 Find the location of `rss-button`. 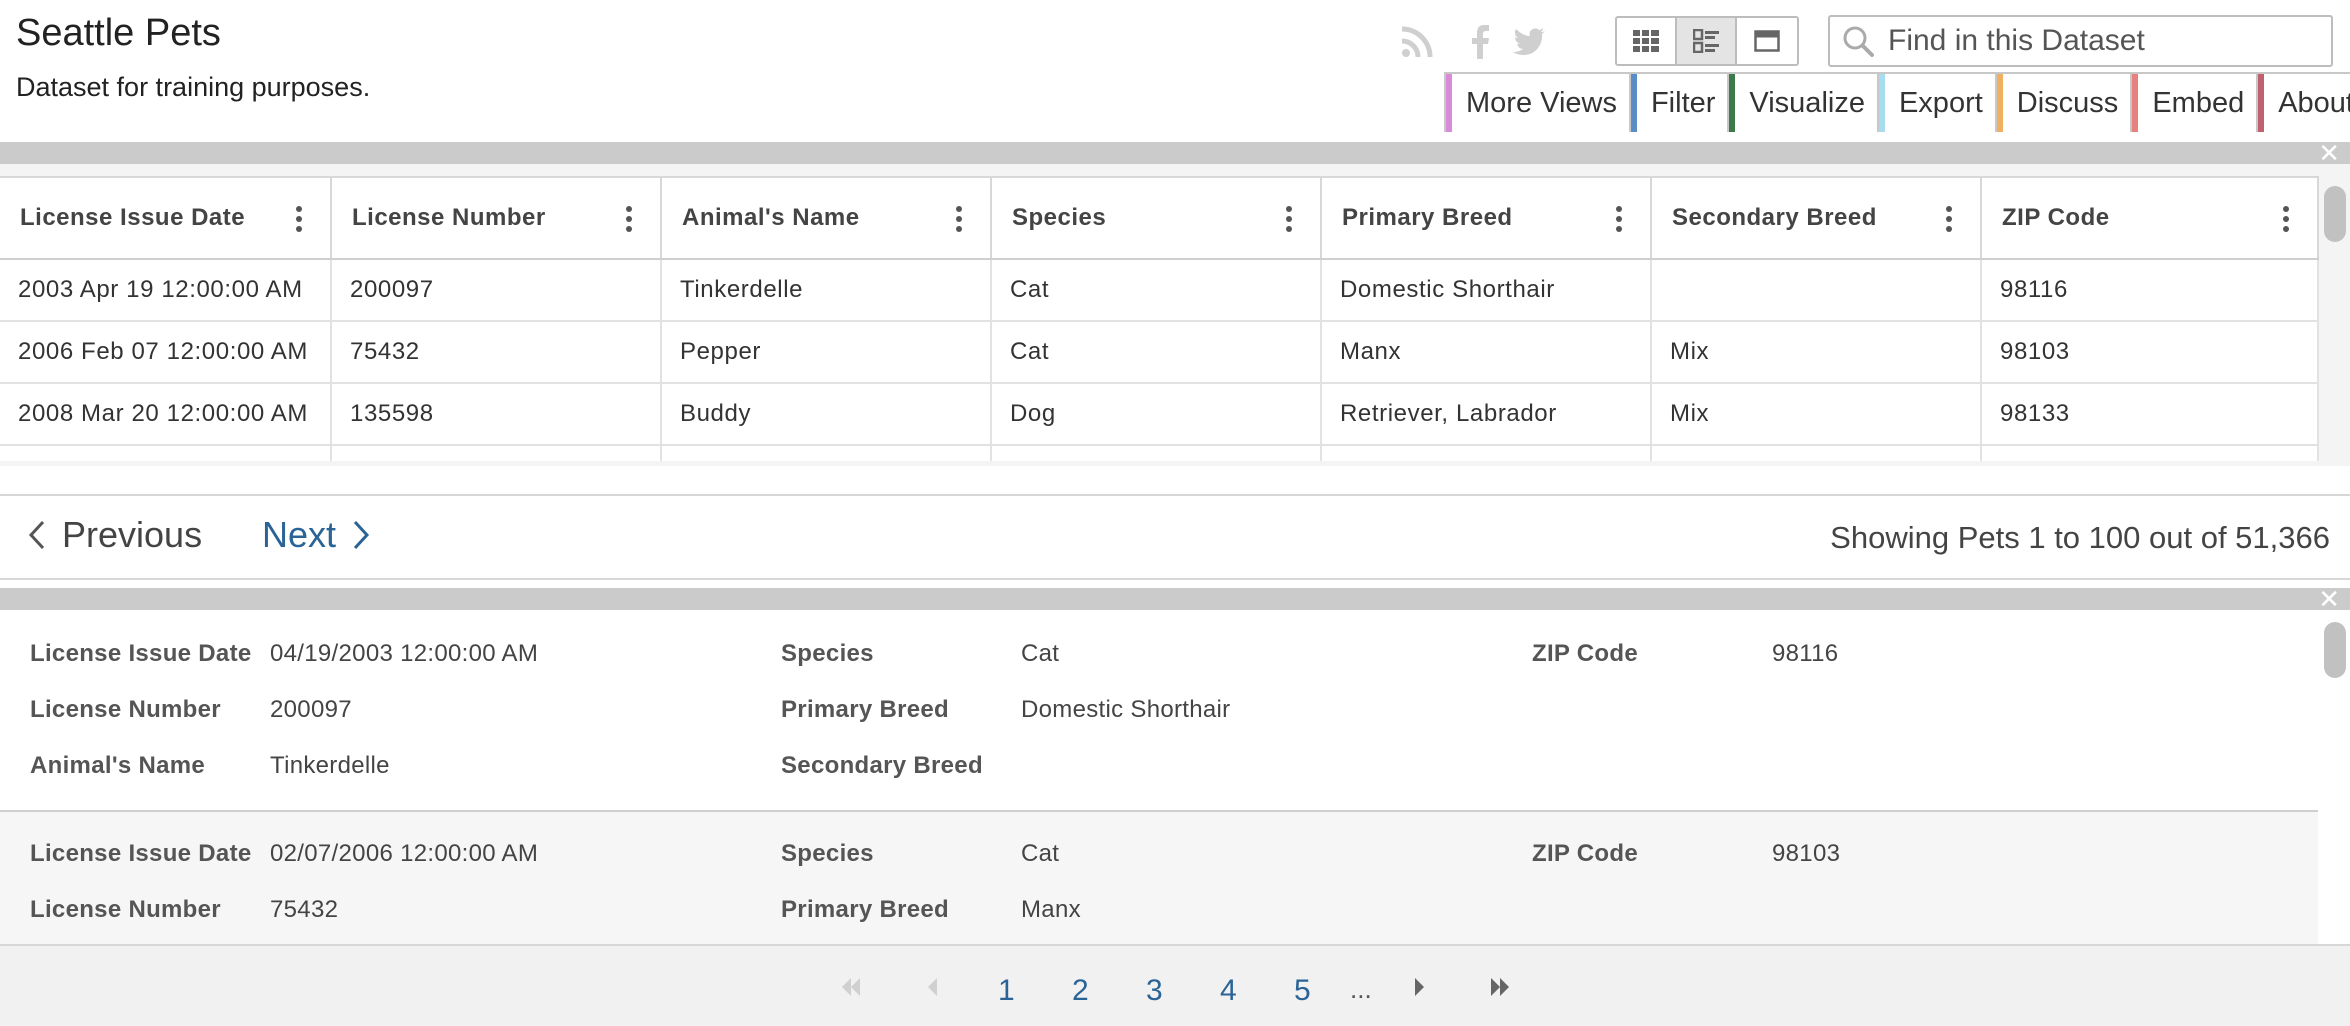

rss-button is located at coordinates (1417, 42).